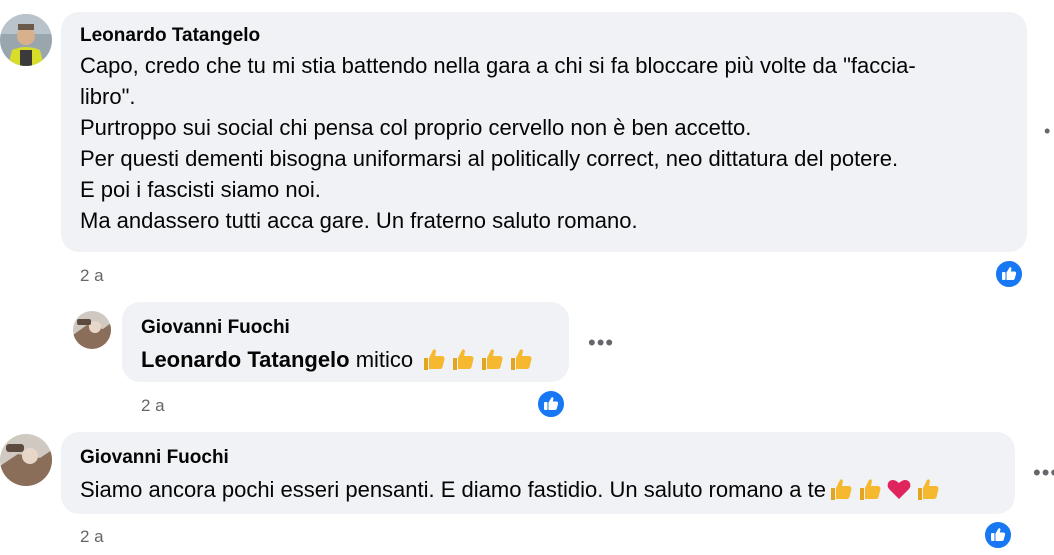 The width and height of the screenshot is (1054, 555). What do you see at coordinates (544, 36) in the screenshot?
I see `comment-author: Leonardo Tatangelo` at bounding box center [544, 36].